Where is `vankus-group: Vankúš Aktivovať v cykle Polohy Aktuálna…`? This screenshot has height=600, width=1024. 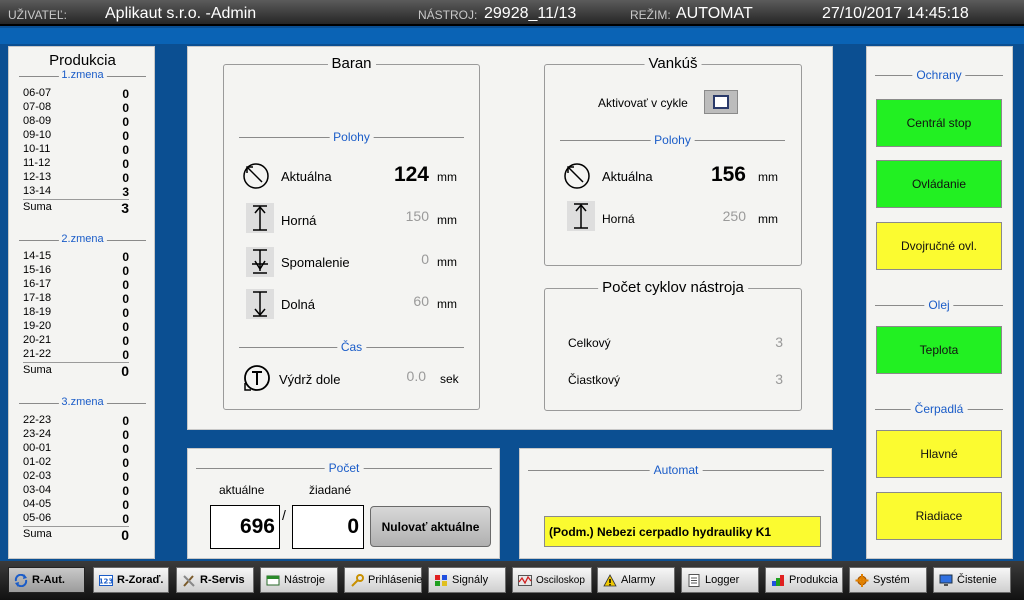 vankus-group: Vankúš Aktivovať v cykle Polohy Aktuálna… is located at coordinates (673, 160).